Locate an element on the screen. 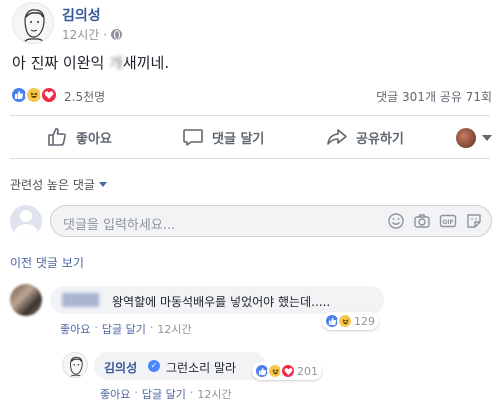 This screenshot has height=402, width=500. reactions-summary: 2.5천명 댓글 301개 공유 71회 is located at coordinates (251, 96).